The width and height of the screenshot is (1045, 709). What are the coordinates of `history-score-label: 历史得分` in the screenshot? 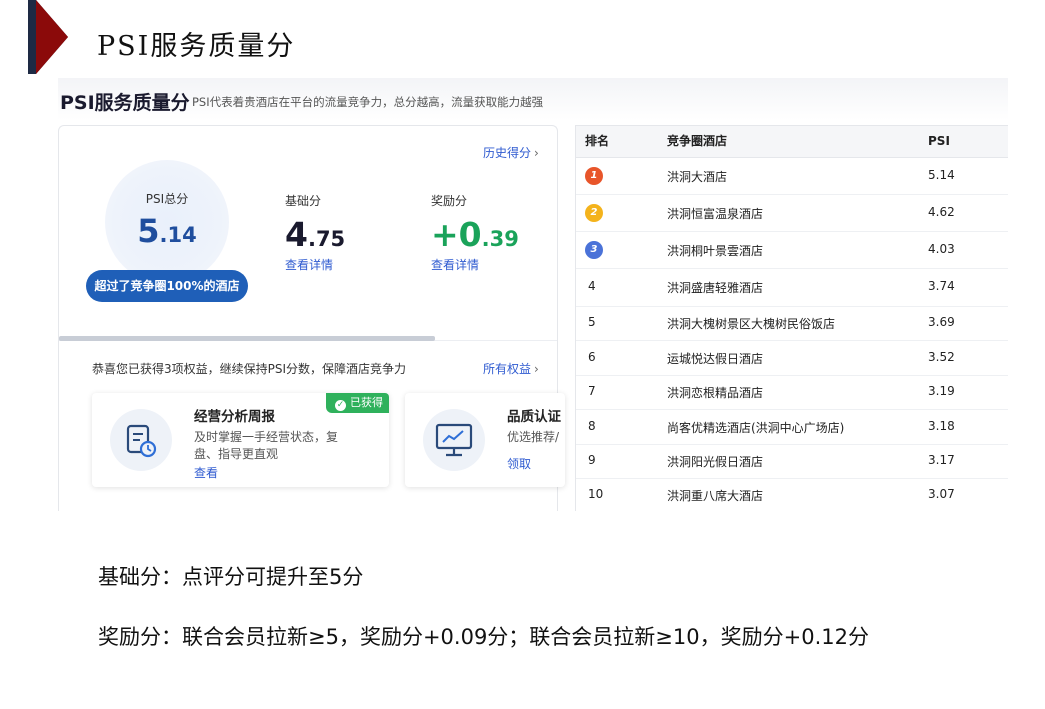 It's located at (507, 153).